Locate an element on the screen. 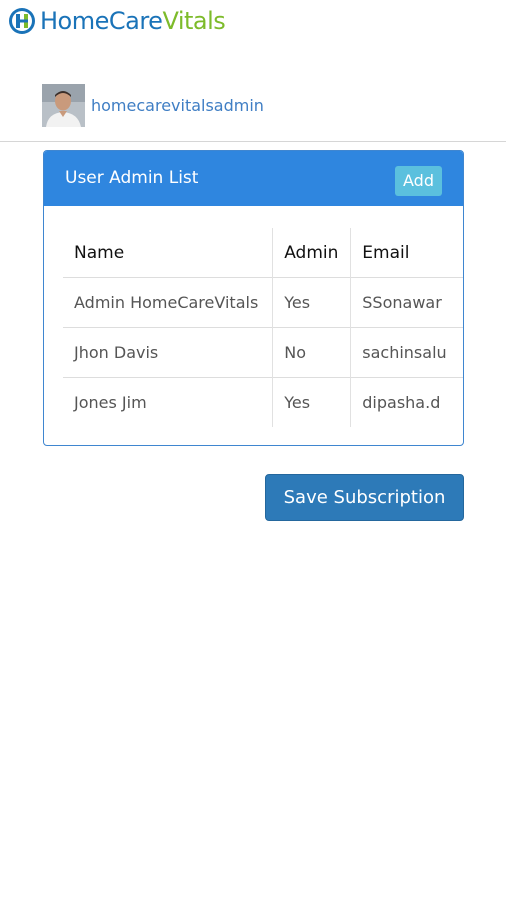 This screenshot has width=506, height=900. cell-name: Jones Jim is located at coordinates (168, 402).